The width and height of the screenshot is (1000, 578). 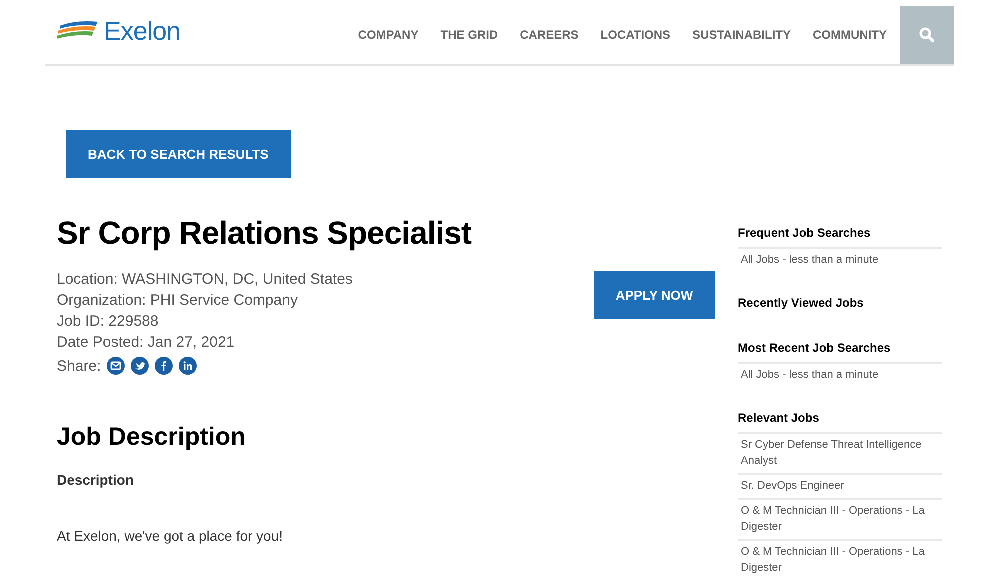 What do you see at coordinates (549, 35) in the screenshot?
I see `nav-link: CAREERS` at bounding box center [549, 35].